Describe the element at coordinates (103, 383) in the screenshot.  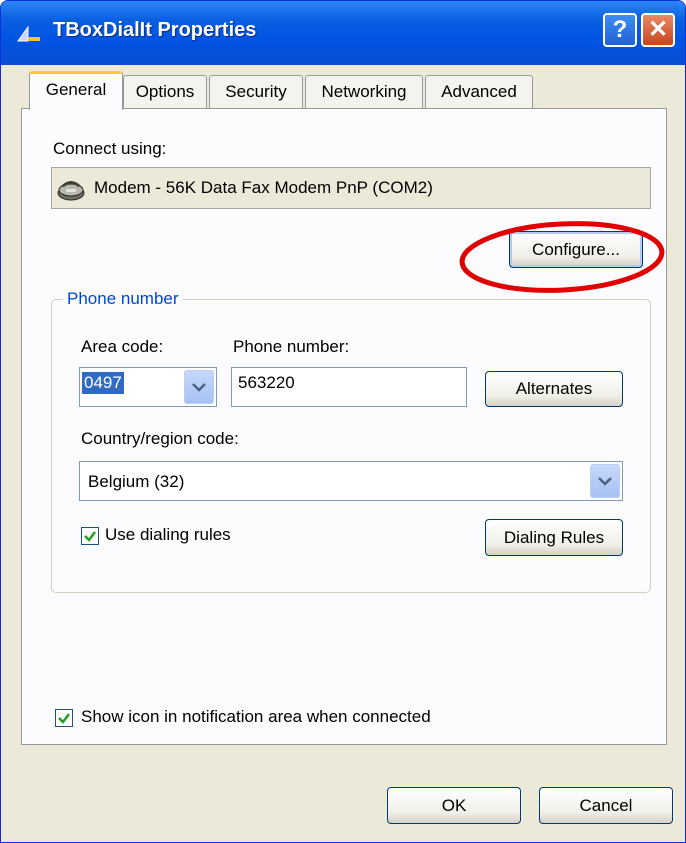
I see `area-code-value: 0497` at that location.